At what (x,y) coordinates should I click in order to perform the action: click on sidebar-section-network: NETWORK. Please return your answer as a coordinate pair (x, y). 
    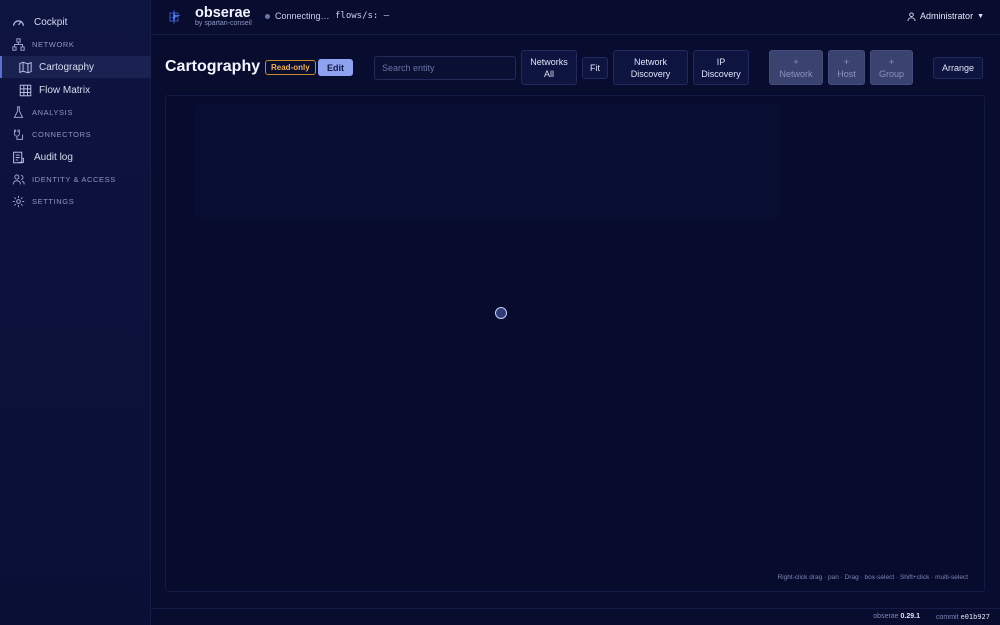
    Looking at the image, I should click on (75, 44).